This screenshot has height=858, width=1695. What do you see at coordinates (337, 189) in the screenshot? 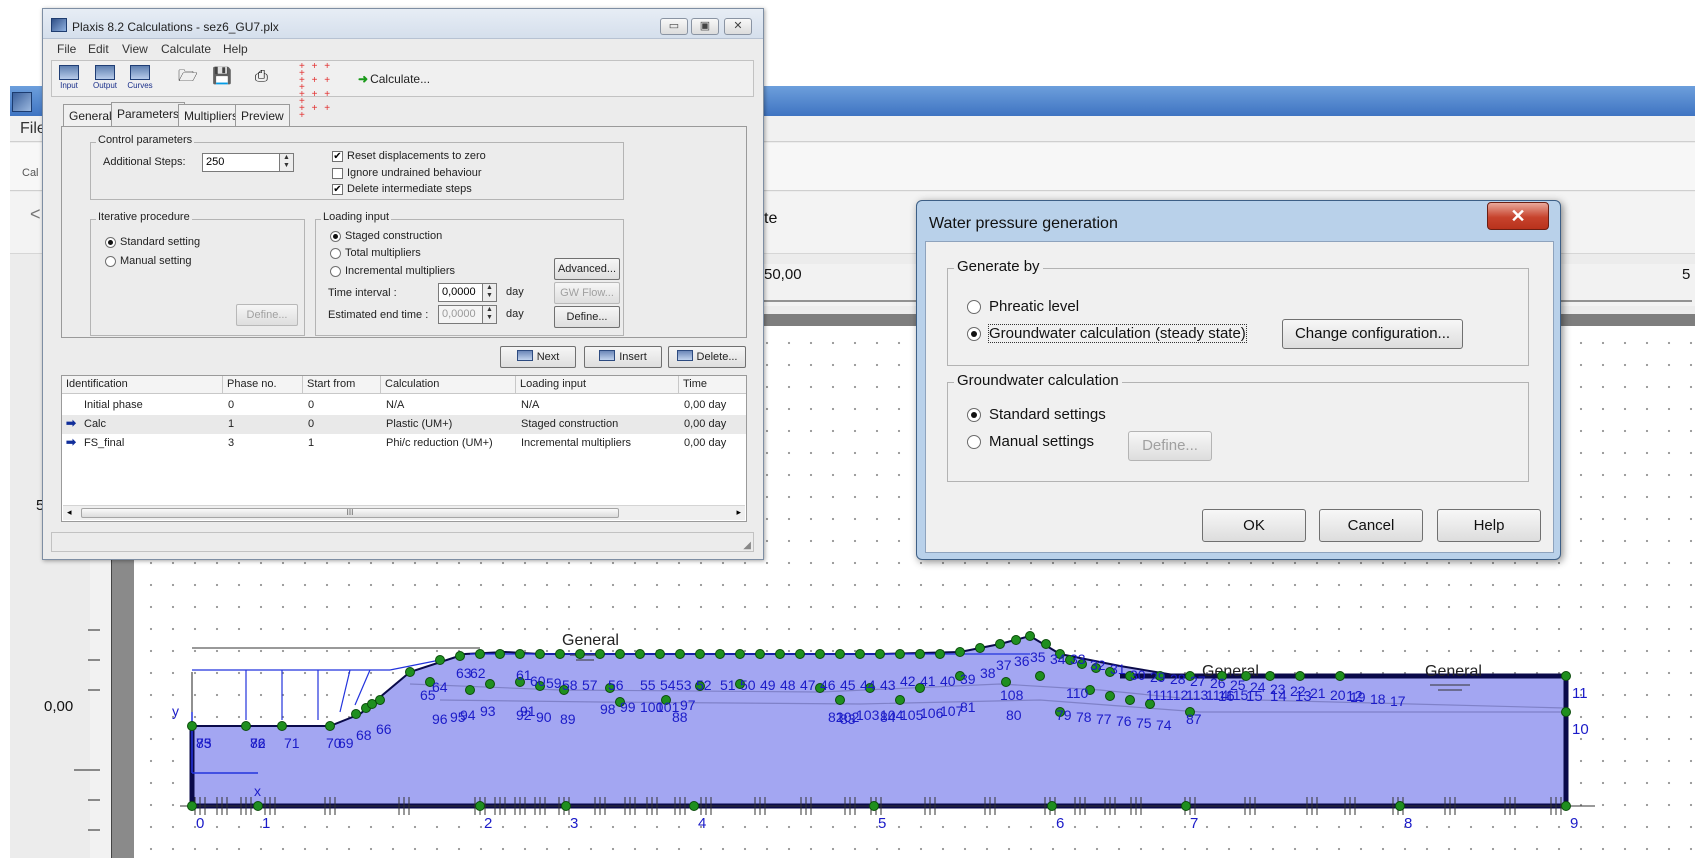
I see `delete-intermediate-checkbox: ✔` at bounding box center [337, 189].